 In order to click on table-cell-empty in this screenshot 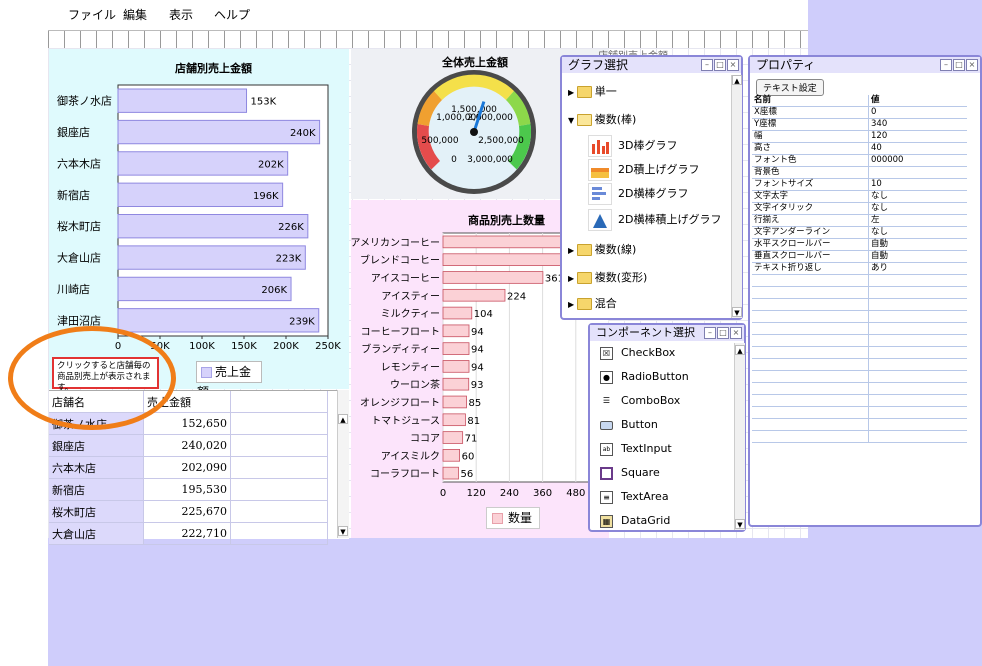, I will do `click(279, 445)`.